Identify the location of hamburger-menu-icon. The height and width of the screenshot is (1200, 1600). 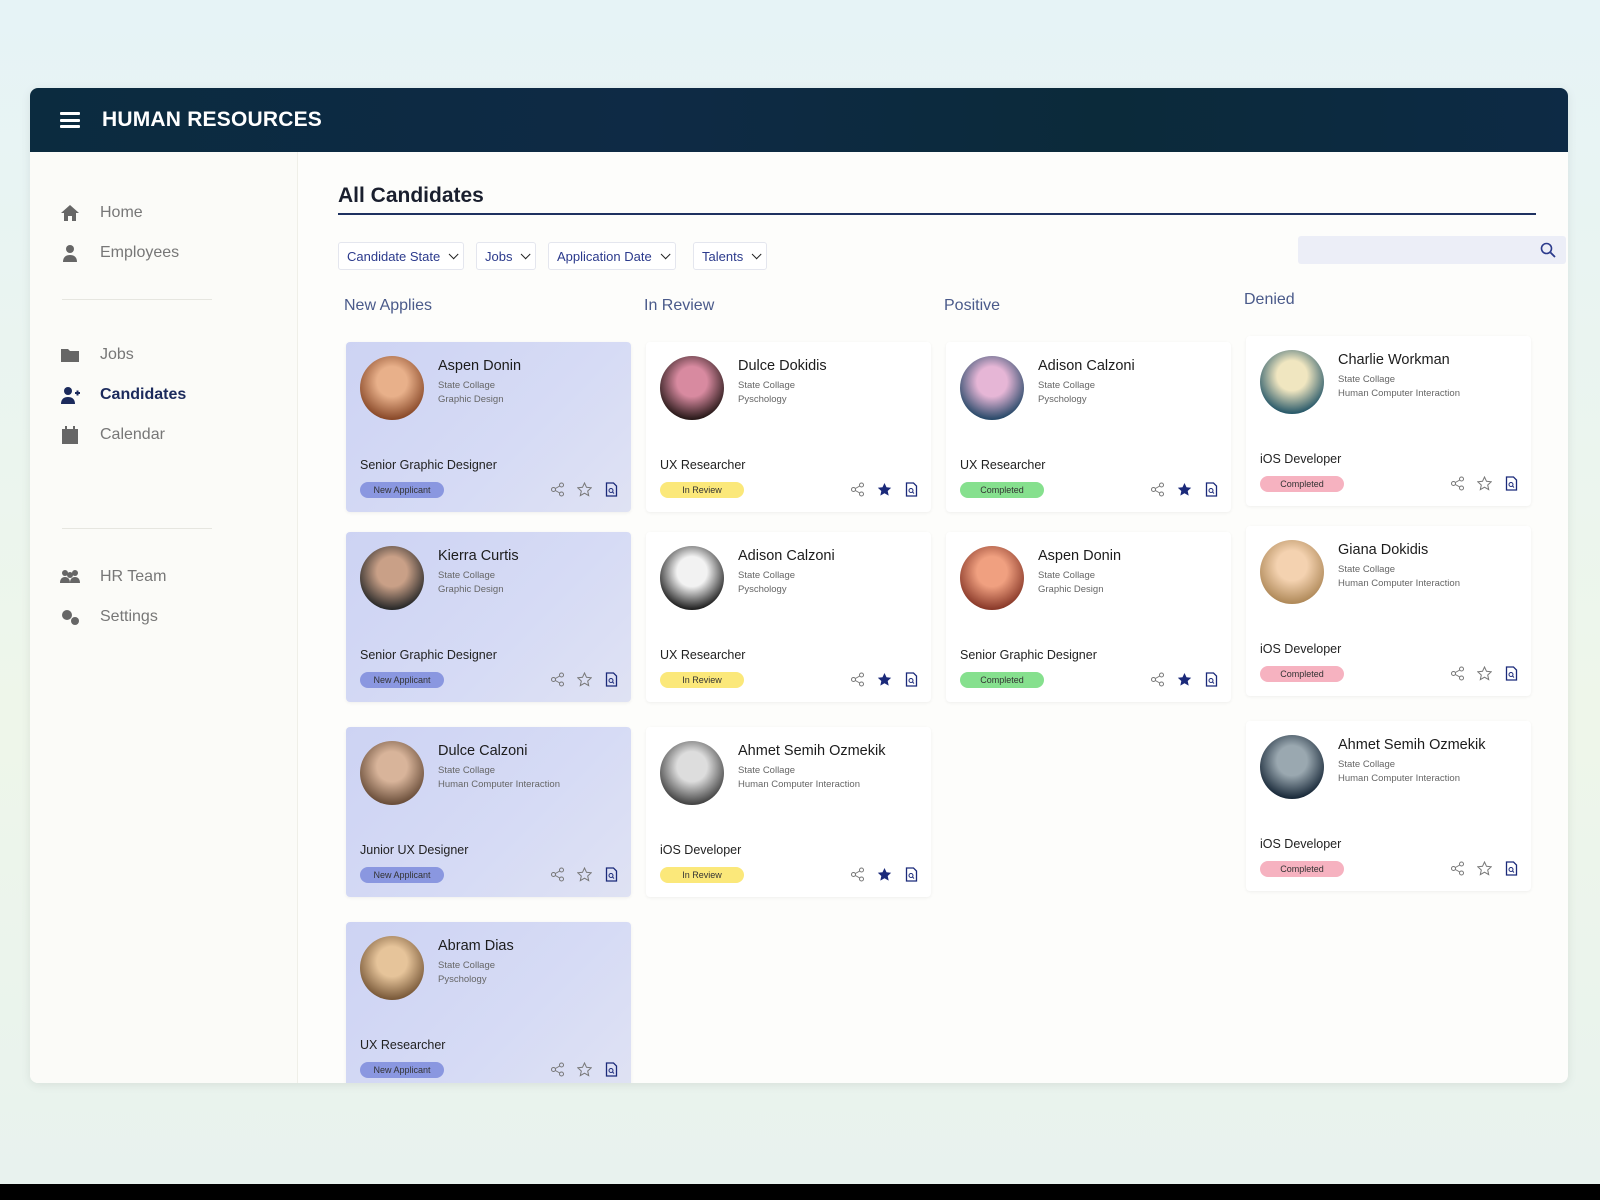
(70, 120).